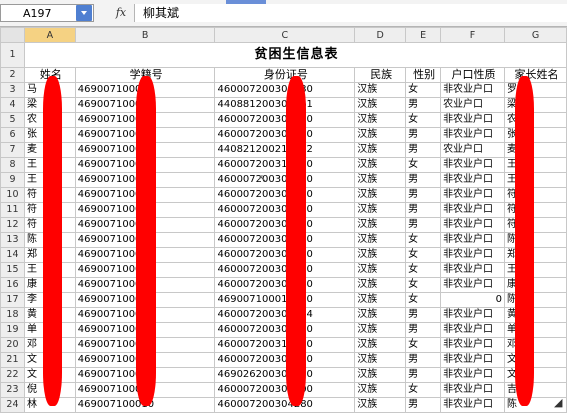 This screenshot has height=413, width=567. I want to click on cell: 梁, so click(535, 105).